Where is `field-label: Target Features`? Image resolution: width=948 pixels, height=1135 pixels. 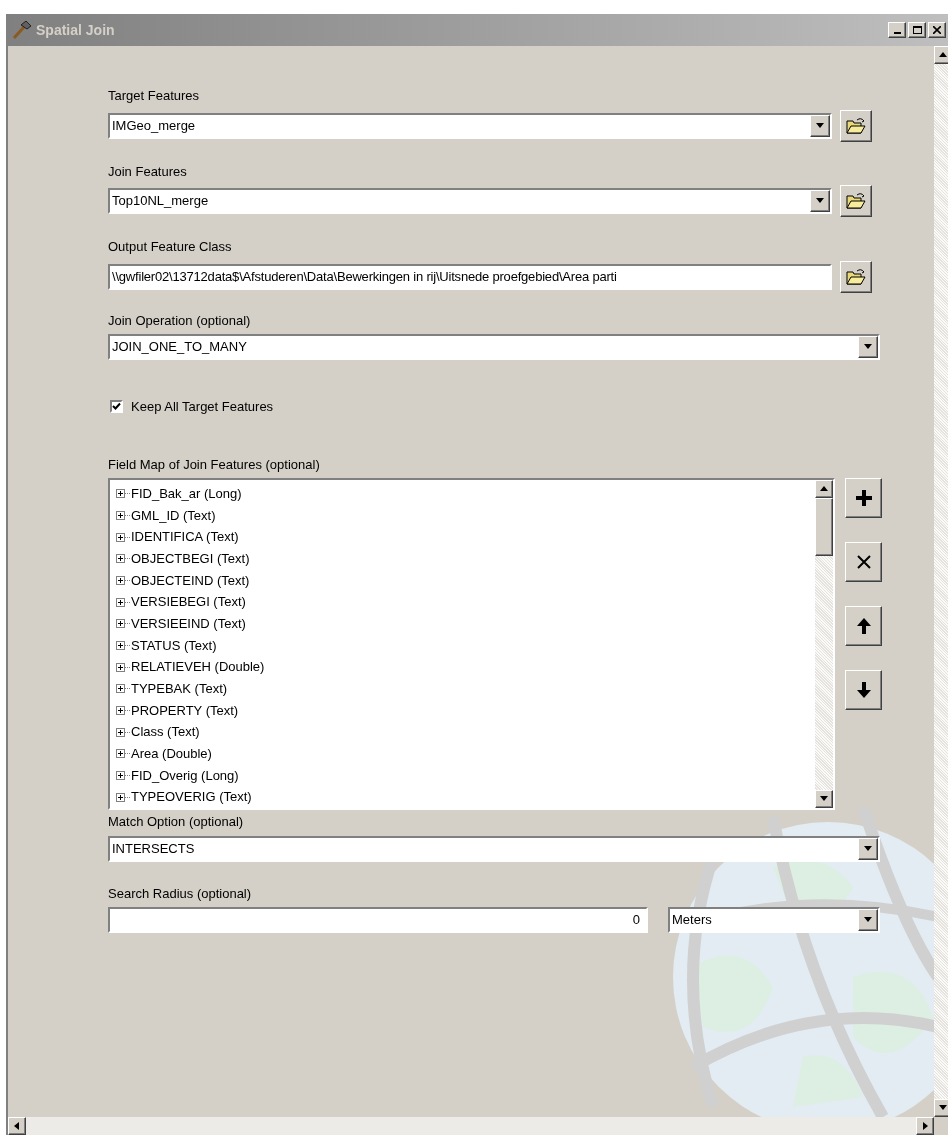 field-label: Target Features is located at coordinates (154, 96).